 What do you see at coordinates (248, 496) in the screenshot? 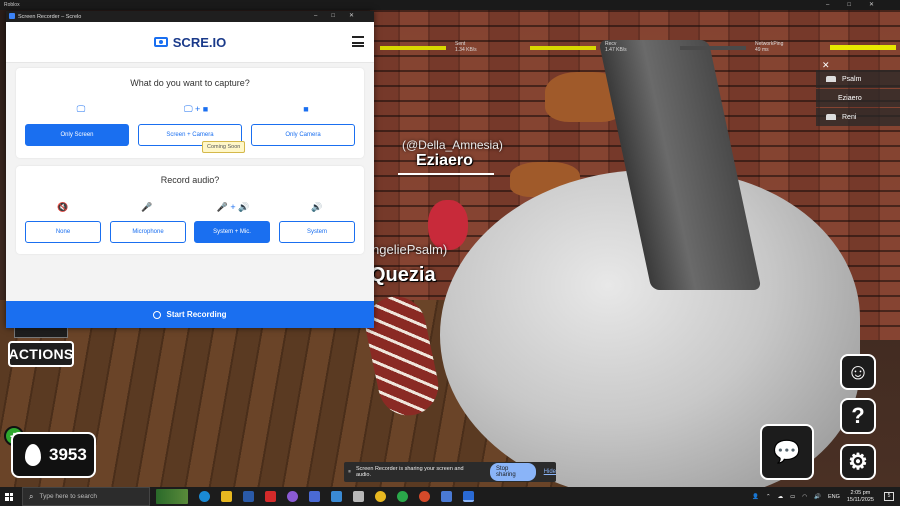
I see `word-icon` at bounding box center [248, 496].